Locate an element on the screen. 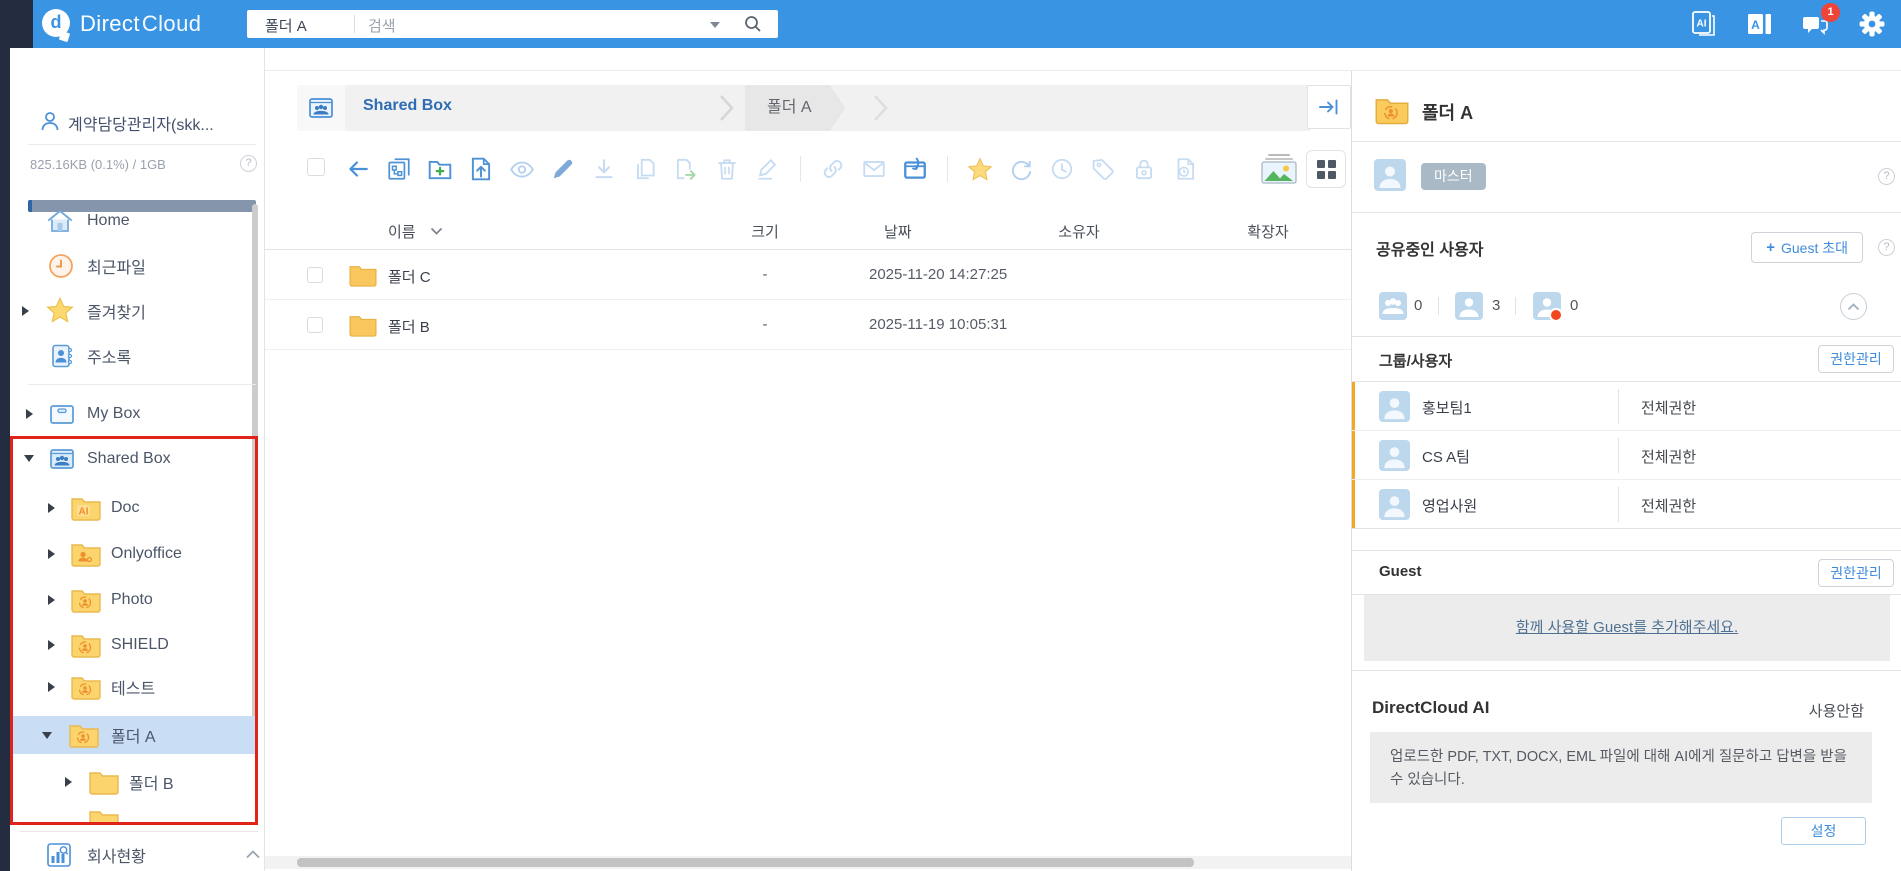 This screenshot has height=871, width=1901. column-header-name: 이름 is located at coordinates (402, 231).